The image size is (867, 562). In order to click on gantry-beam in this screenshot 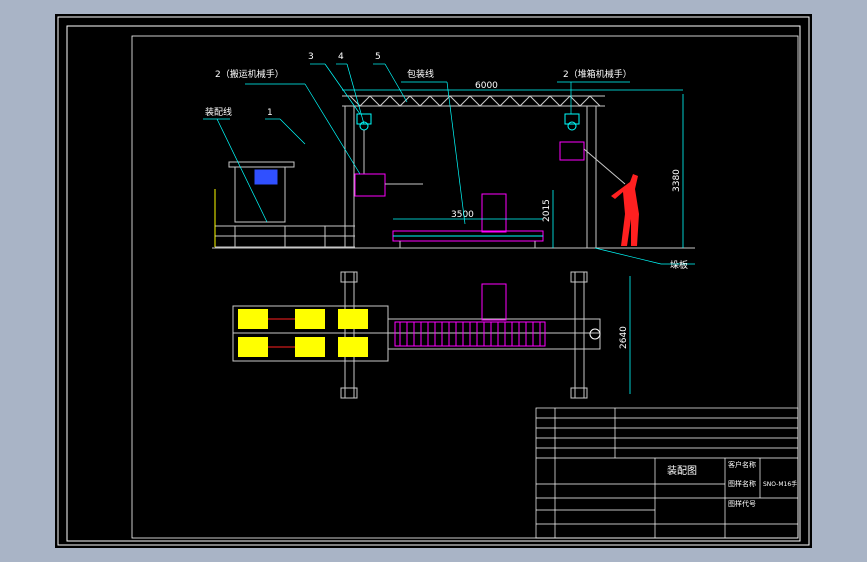, I will do `click(473, 101)`.